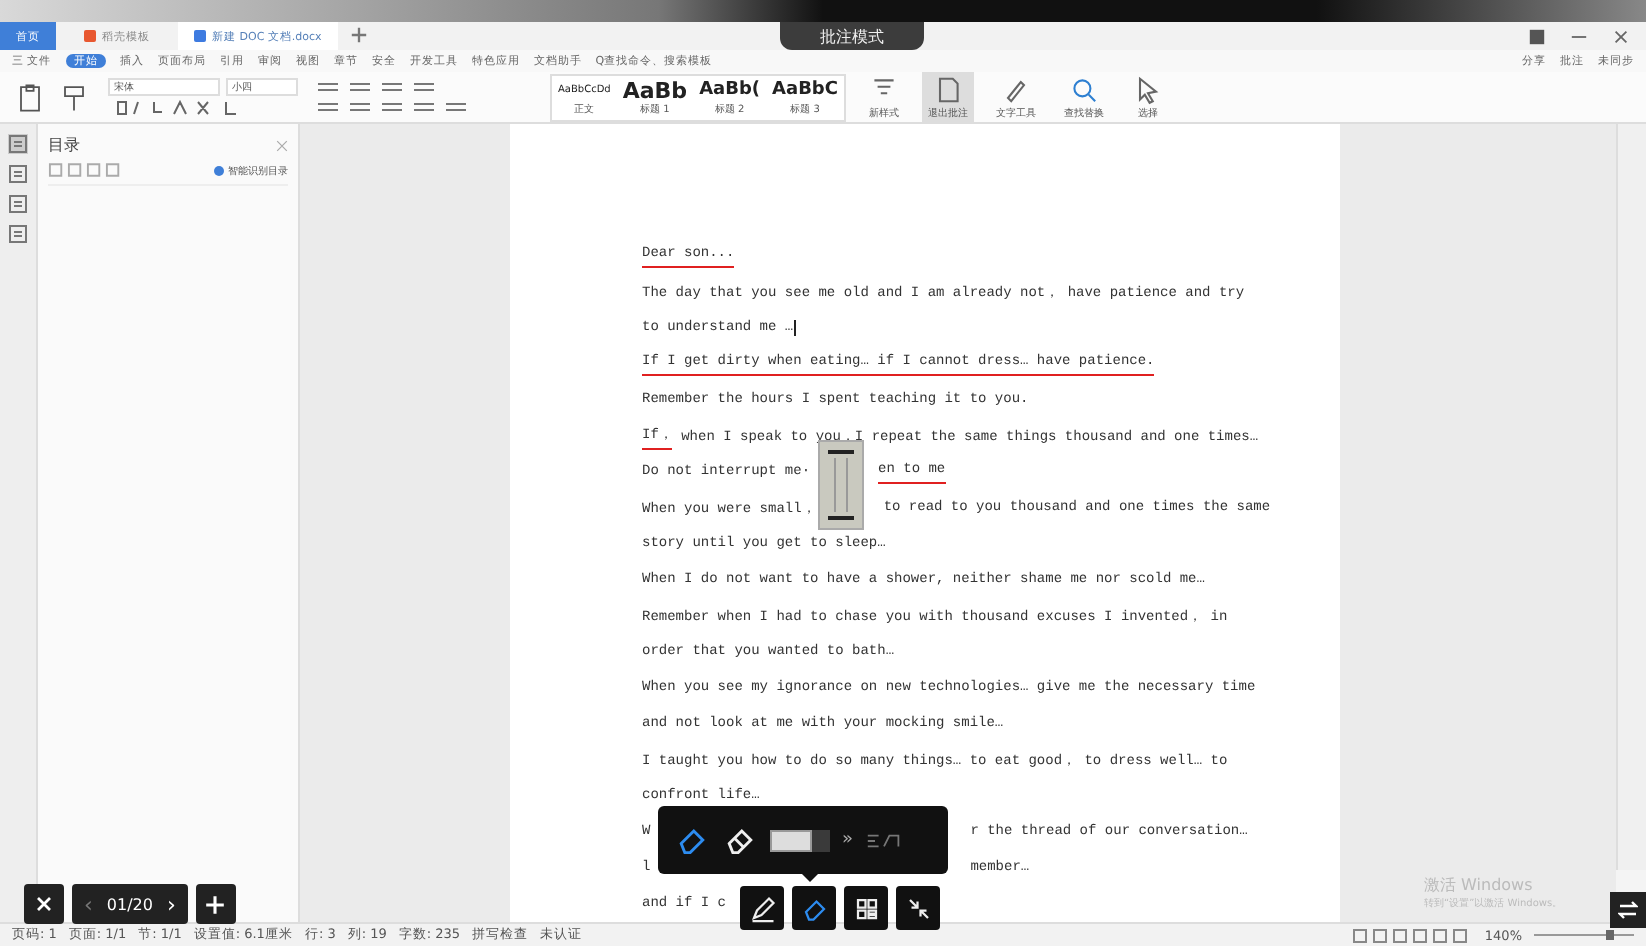  I want to click on page-navigator: ‹ 01/20 ›, so click(130, 904).